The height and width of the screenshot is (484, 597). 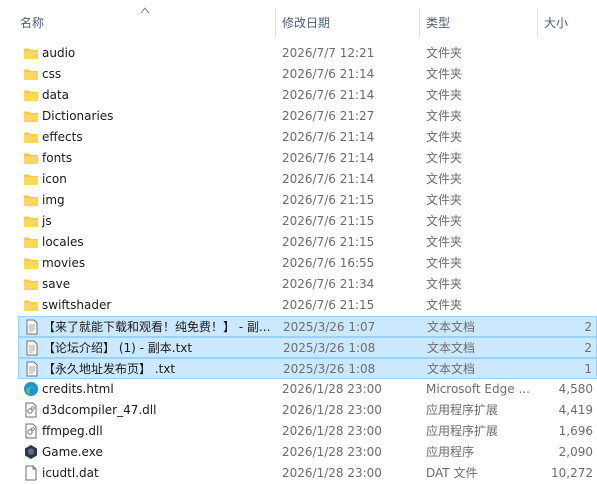 What do you see at coordinates (328, 263) in the screenshot?
I see `file-date-modified: 2026/7/6 16:55` at bounding box center [328, 263].